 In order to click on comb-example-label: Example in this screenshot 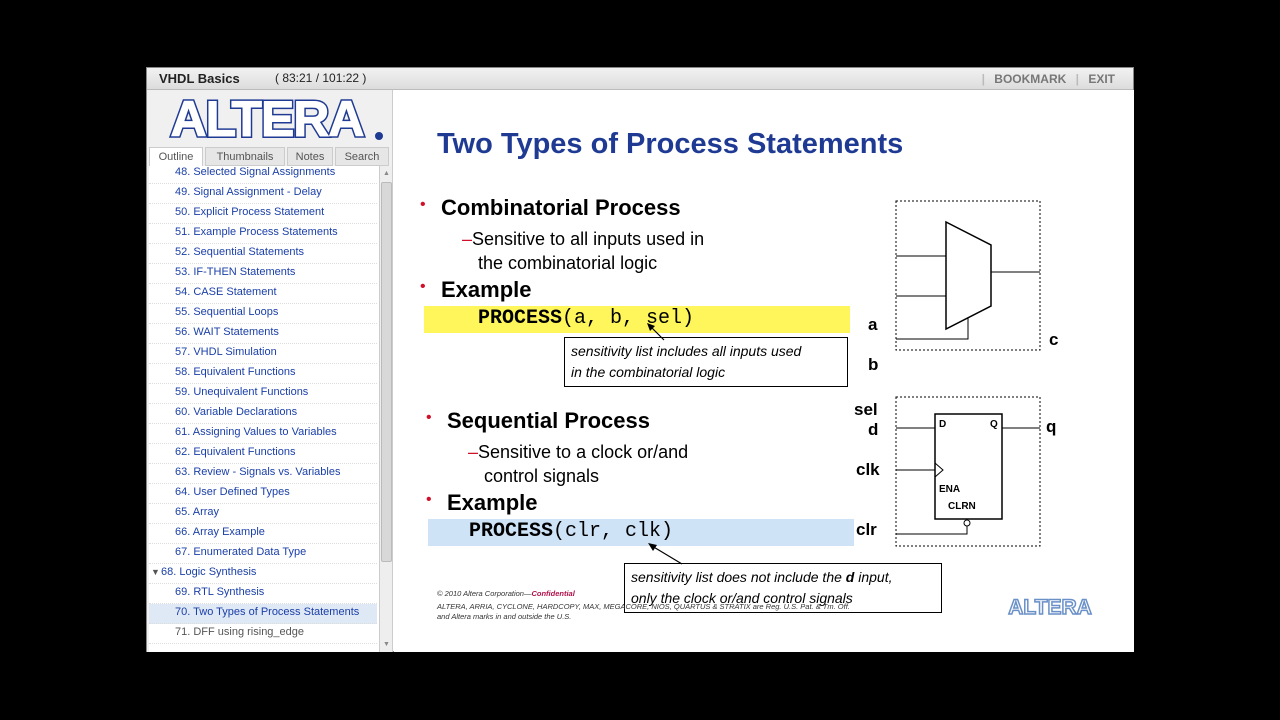, I will do `click(486, 289)`.